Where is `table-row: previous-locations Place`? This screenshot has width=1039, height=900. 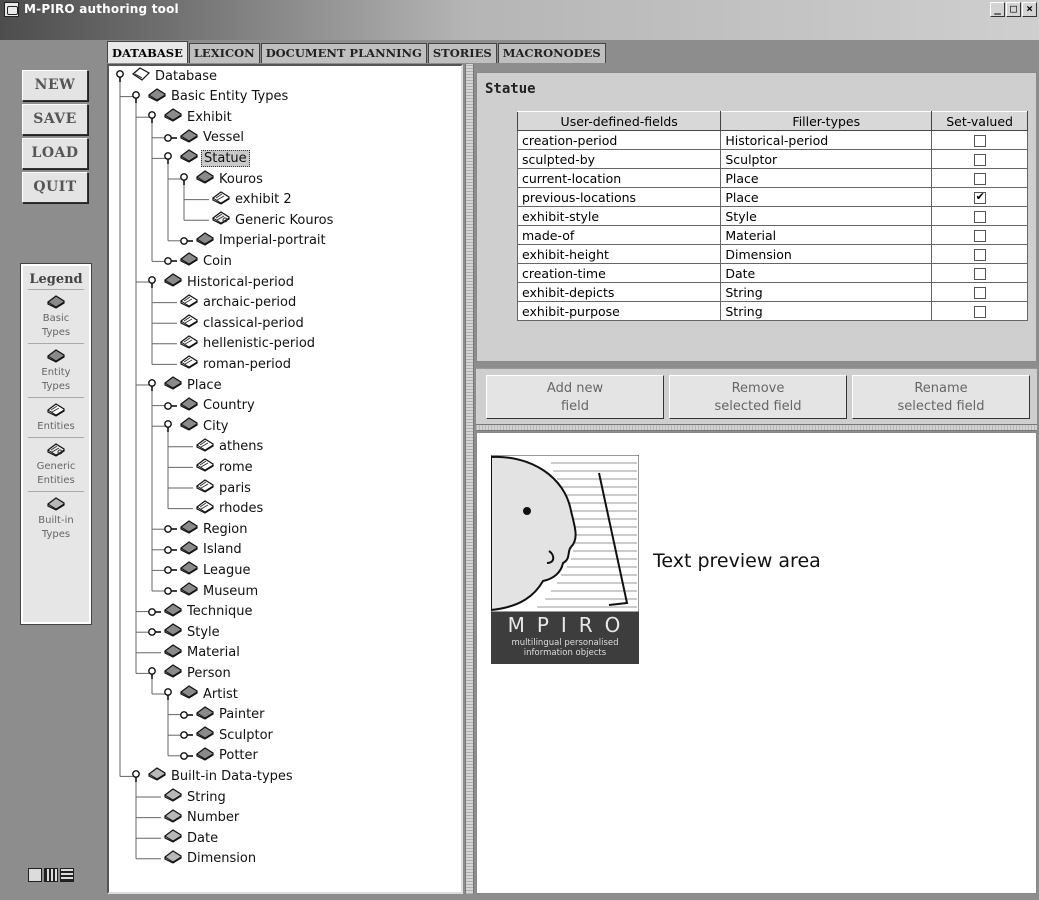
table-row: previous-locations Place is located at coordinates (772, 197).